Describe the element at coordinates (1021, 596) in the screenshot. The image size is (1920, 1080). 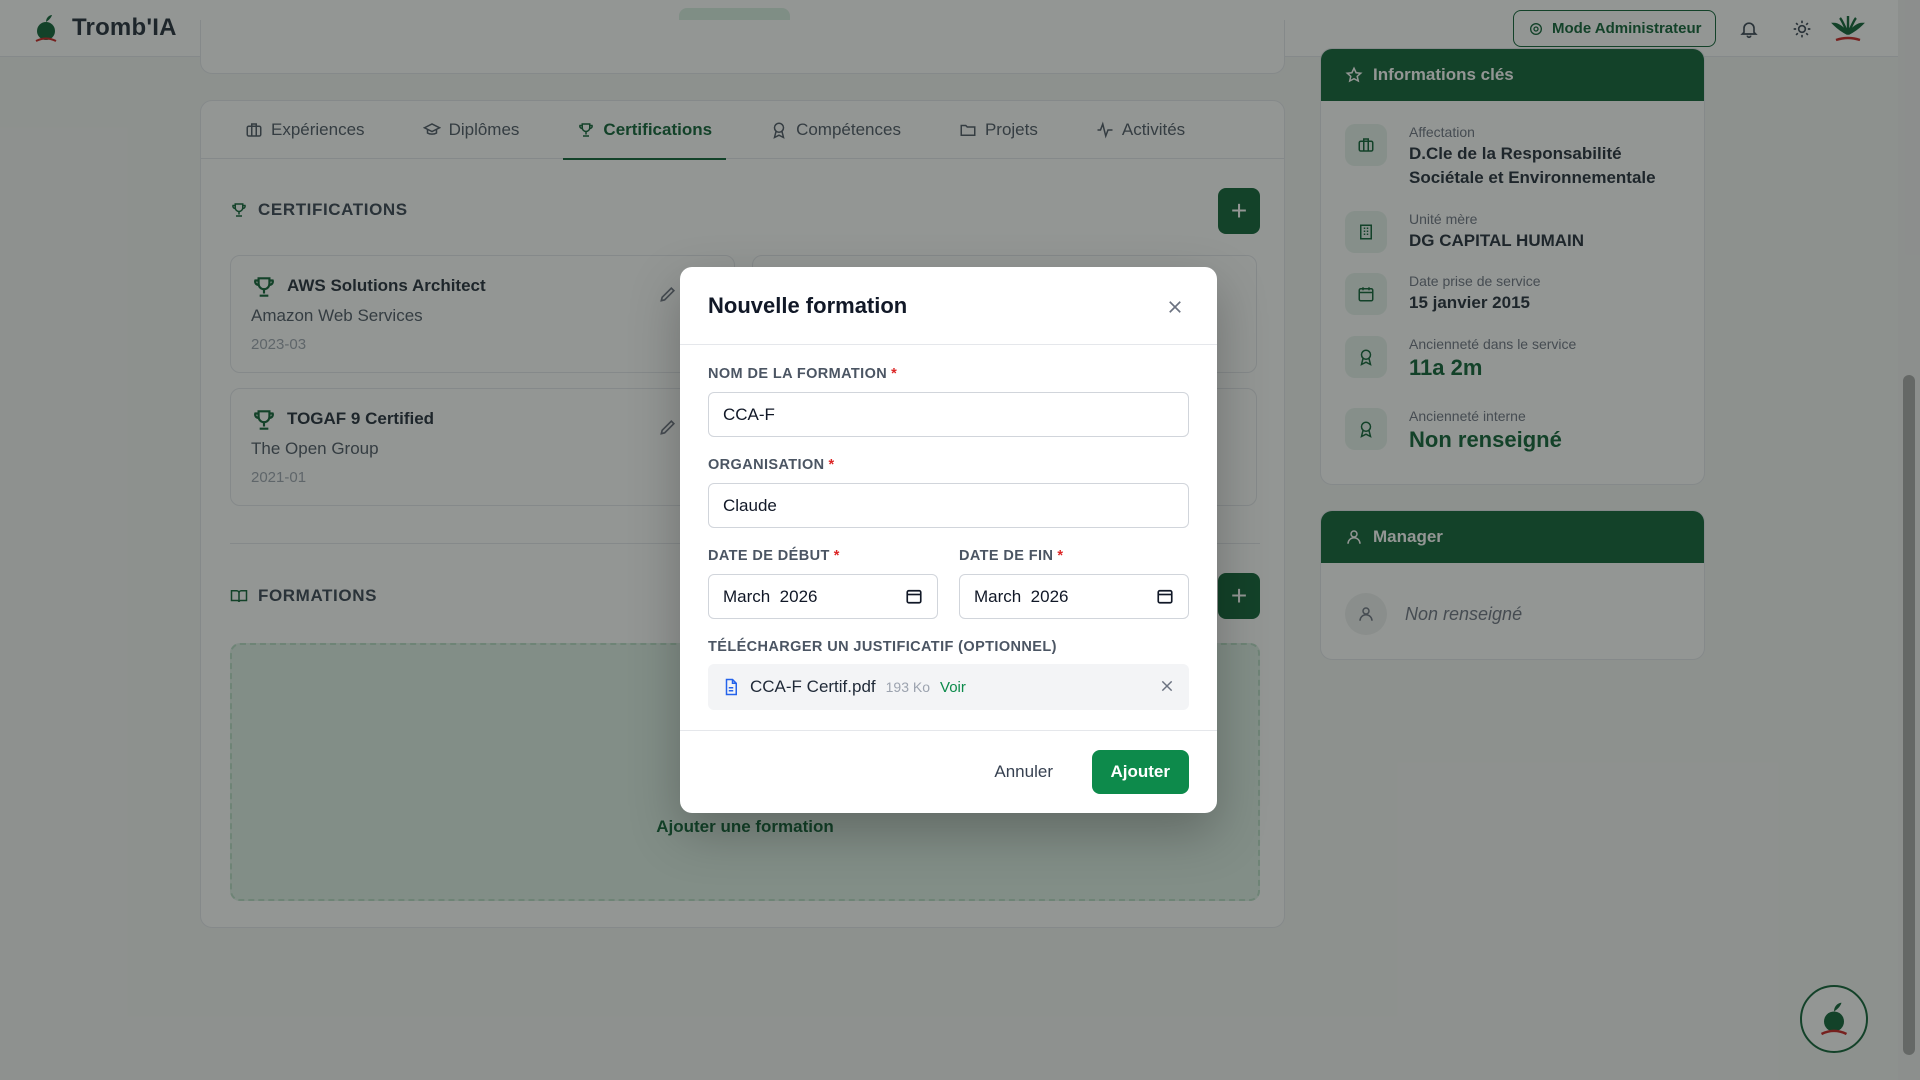
I see `end-date-value: March 2026` at that location.